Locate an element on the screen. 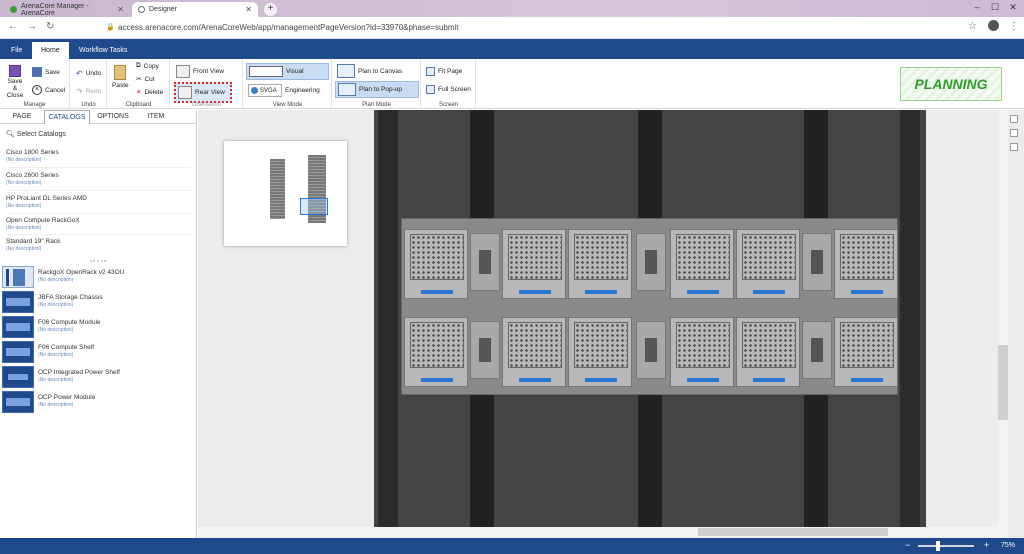 The height and width of the screenshot is (554, 1024). scissors-icon: ✂ is located at coordinates (139, 79).